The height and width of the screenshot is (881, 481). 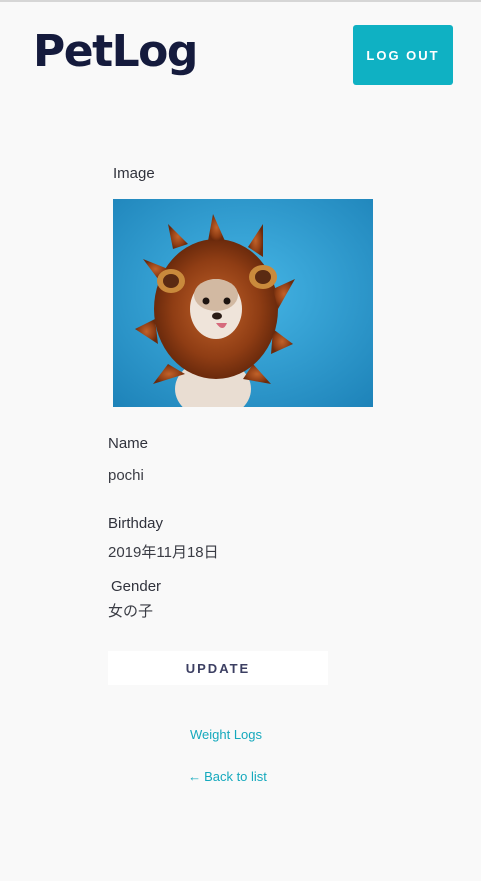 What do you see at coordinates (218, 668) in the screenshot?
I see `update-button: UPDATE` at bounding box center [218, 668].